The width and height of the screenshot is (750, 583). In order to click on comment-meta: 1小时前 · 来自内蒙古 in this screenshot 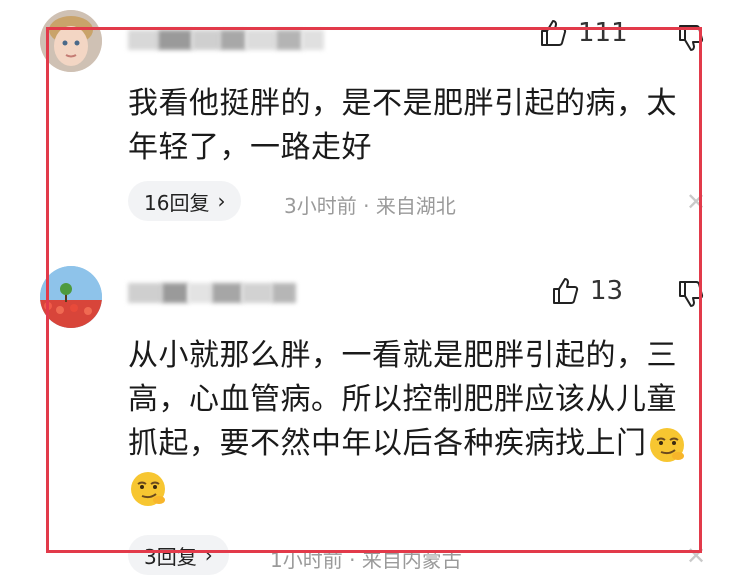, I will do `click(366, 558)`.